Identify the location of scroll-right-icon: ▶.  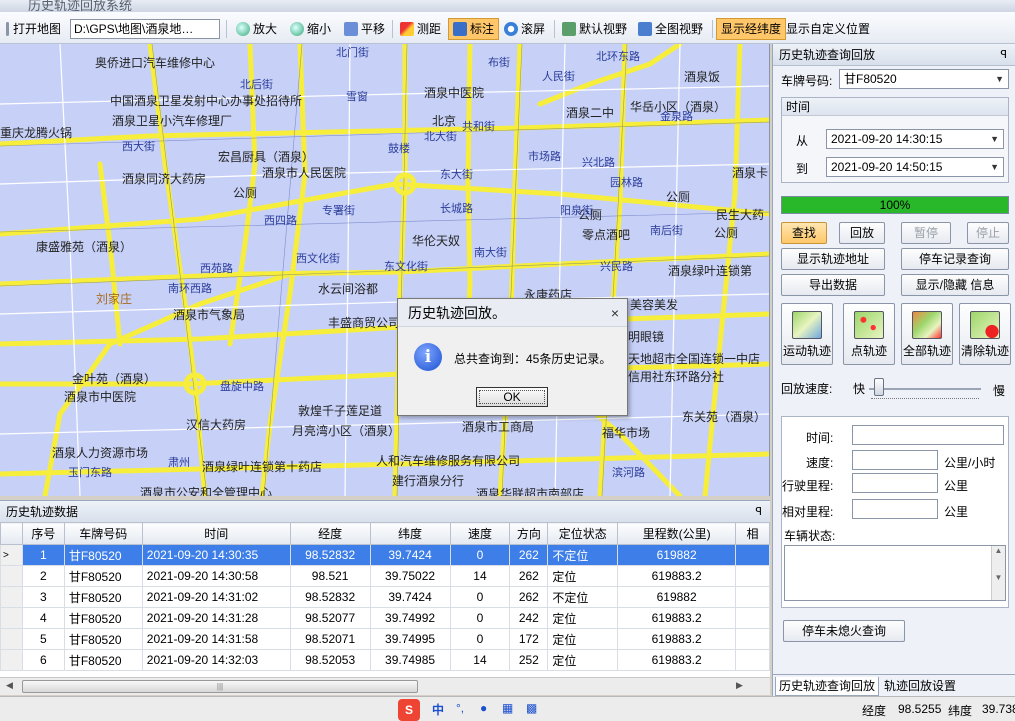
(739, 685).